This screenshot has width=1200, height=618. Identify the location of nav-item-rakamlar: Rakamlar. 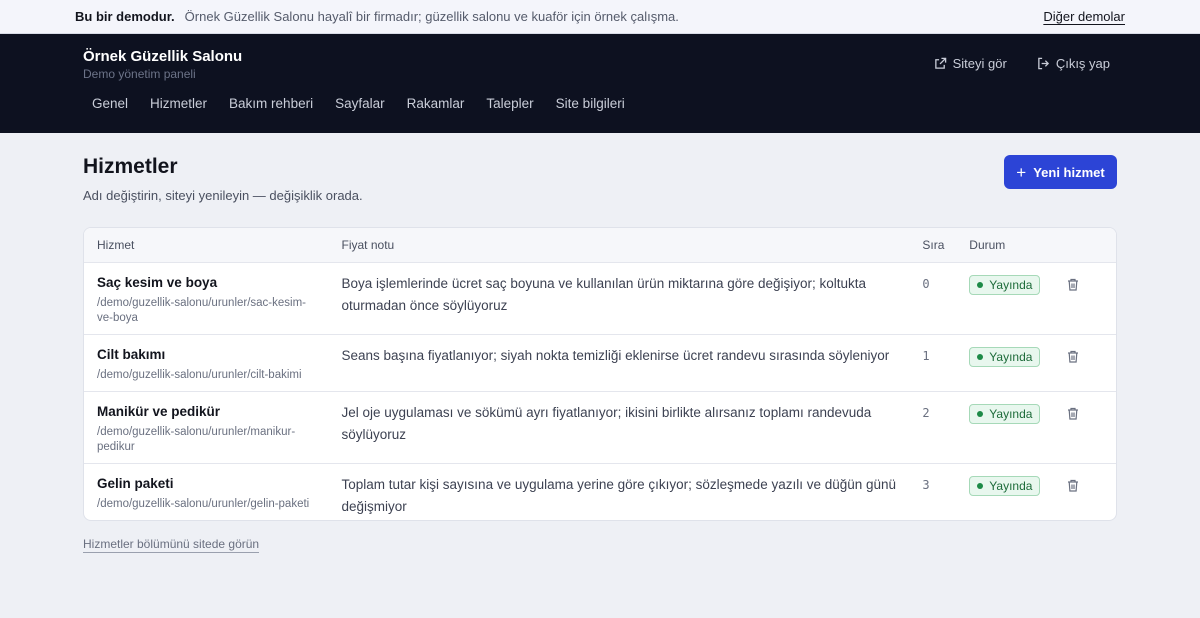
(436, 103).